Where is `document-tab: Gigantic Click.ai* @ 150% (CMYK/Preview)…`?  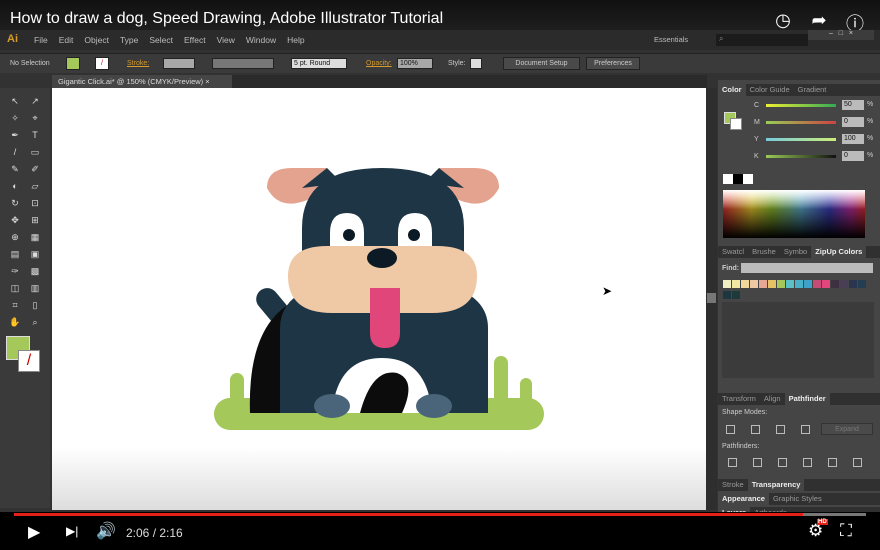 document-tab: Gigantic Click.ai* @ 150% (CMYK/Preview)… is located at coordinates (142, 81).